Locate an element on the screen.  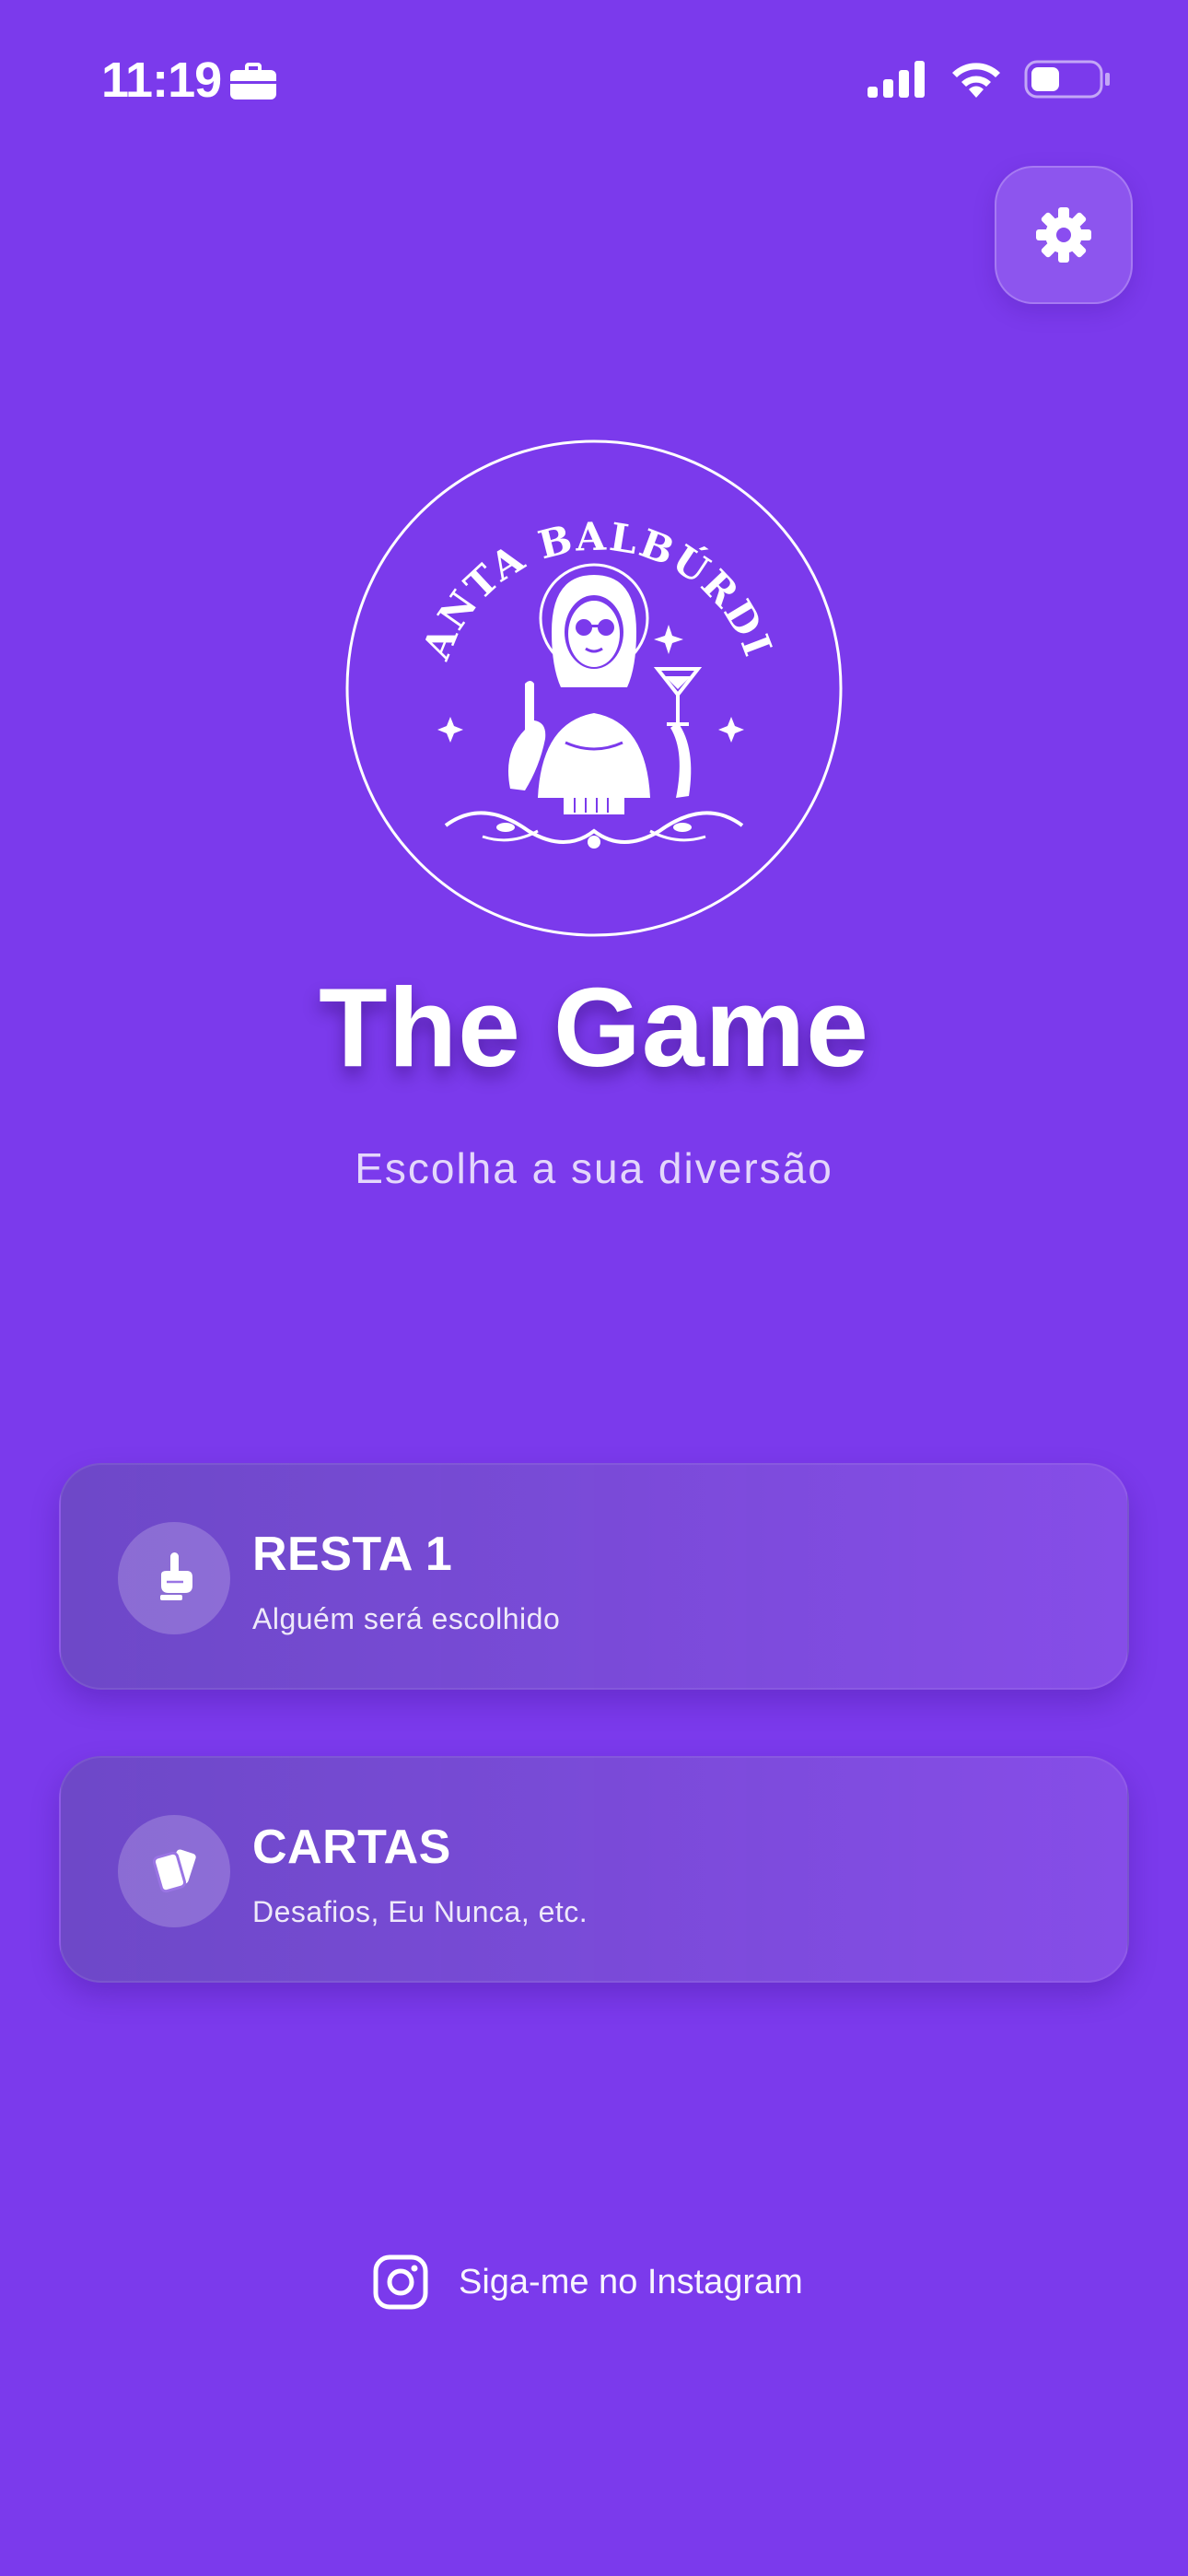
cards-icon is located at coordinates (174, 1871).